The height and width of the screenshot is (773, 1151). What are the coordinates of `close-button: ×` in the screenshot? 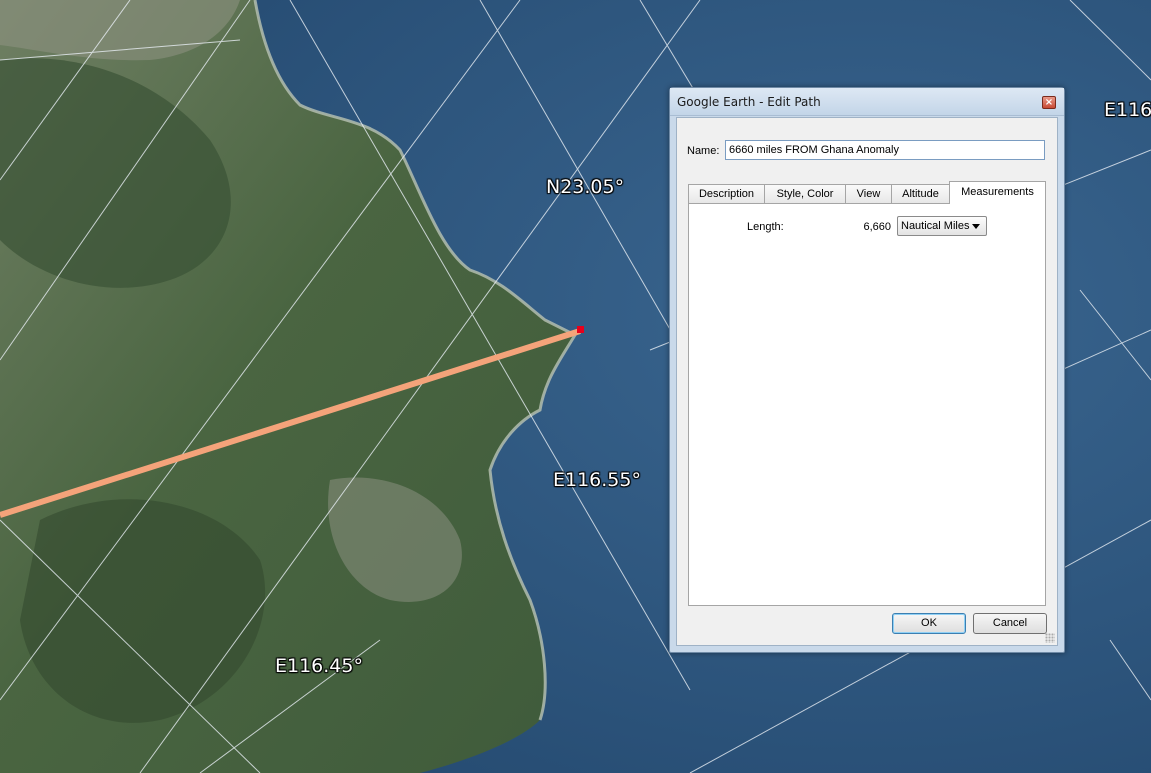 It's located at (1049, 102).